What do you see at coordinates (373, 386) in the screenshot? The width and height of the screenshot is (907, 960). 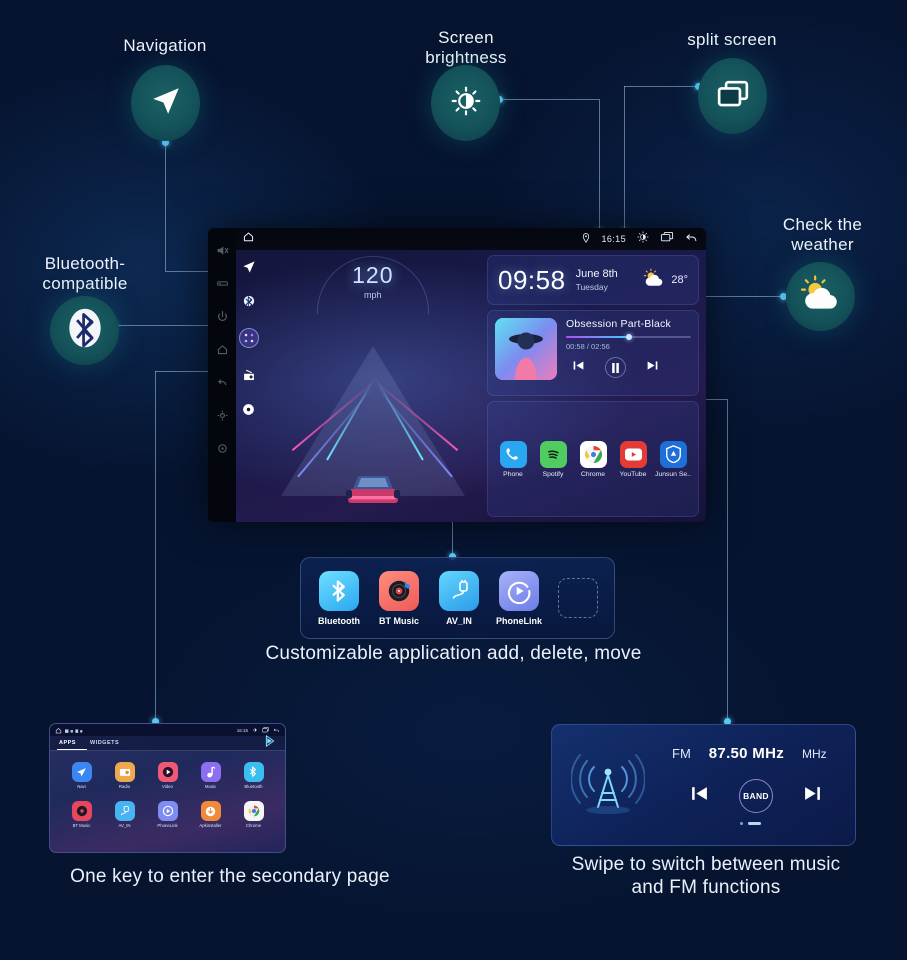 I see `driving-visual-panel: 120 mph` at bounding box center [373, 386].